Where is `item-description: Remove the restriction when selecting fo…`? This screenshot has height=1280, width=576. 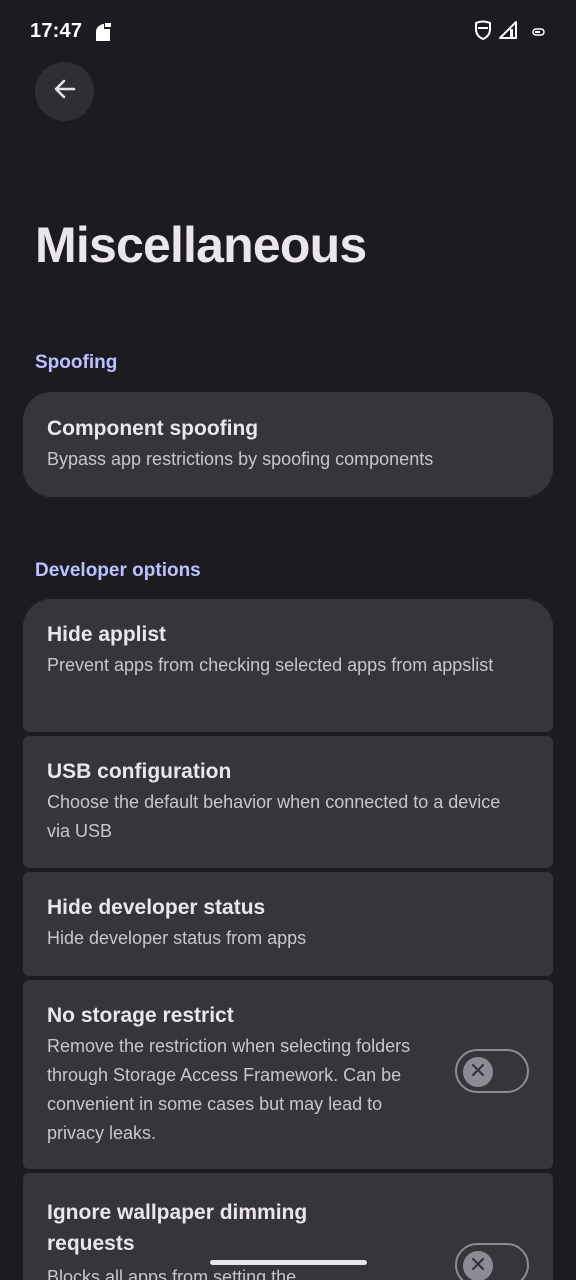
item-description: Remove the restriction when selecting fo… is located at coordinates (229, 1089).